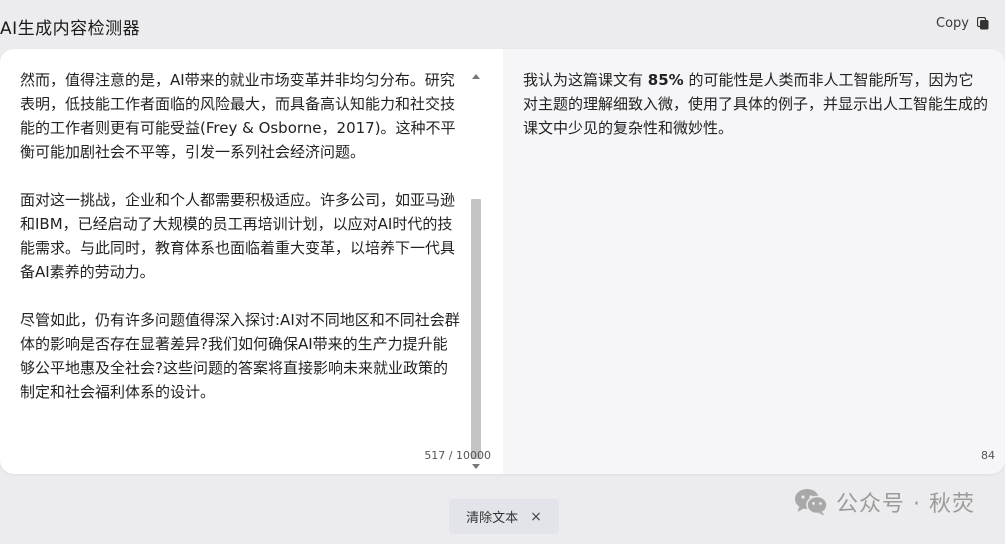 The height and width of the screenshot is (544, 1005). I want to click on char-count: 517 / 10000, so click(457, 455).